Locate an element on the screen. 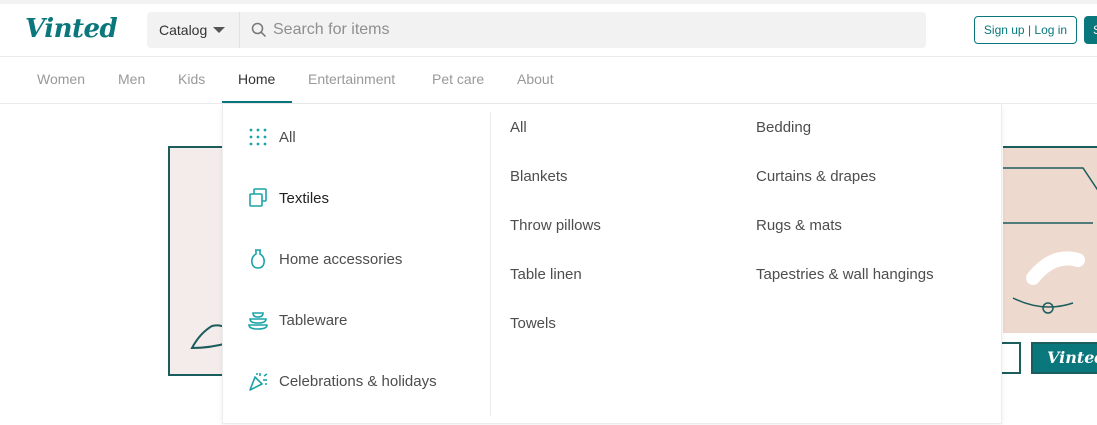  category-celebrations-holidays: Celebrations & holidays is located at coordinates (342, 381).